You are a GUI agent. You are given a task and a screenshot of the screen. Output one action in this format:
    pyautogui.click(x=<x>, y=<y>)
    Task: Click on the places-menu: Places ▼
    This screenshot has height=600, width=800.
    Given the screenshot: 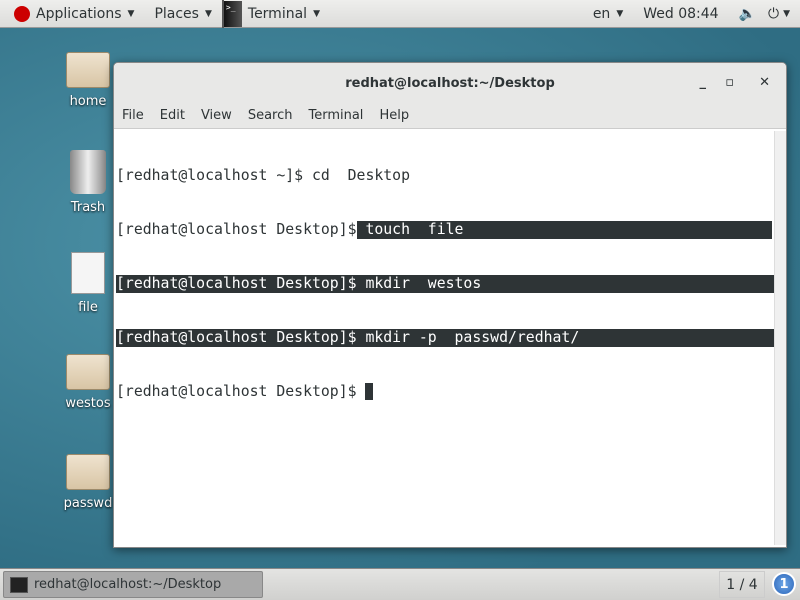 What is the action you would take?
    pyautogui.click(x=182, y=14)
    